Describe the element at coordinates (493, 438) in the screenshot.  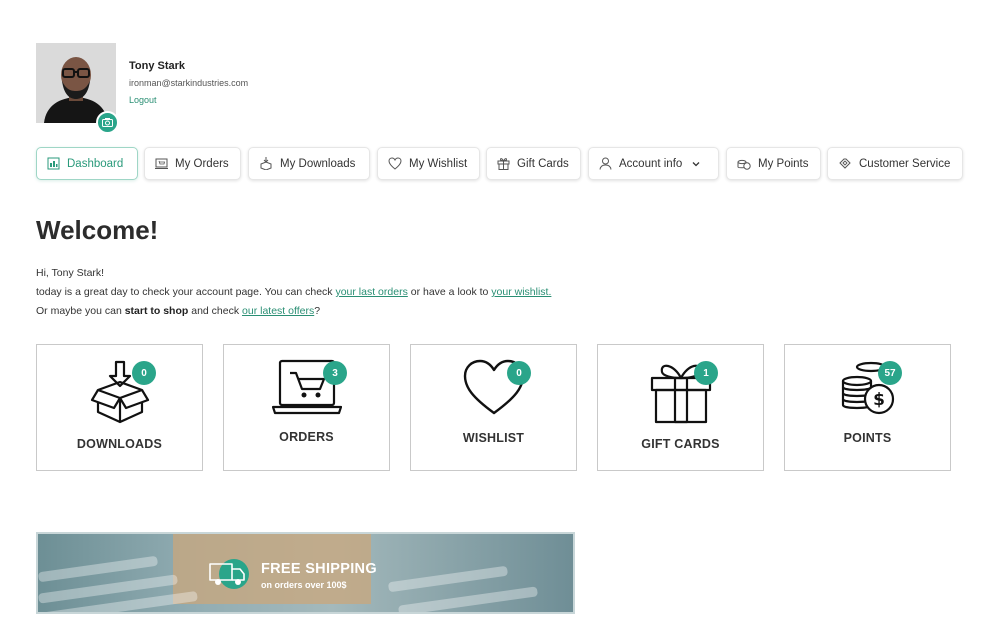
I see `card-label: WISHLIST` at that location.